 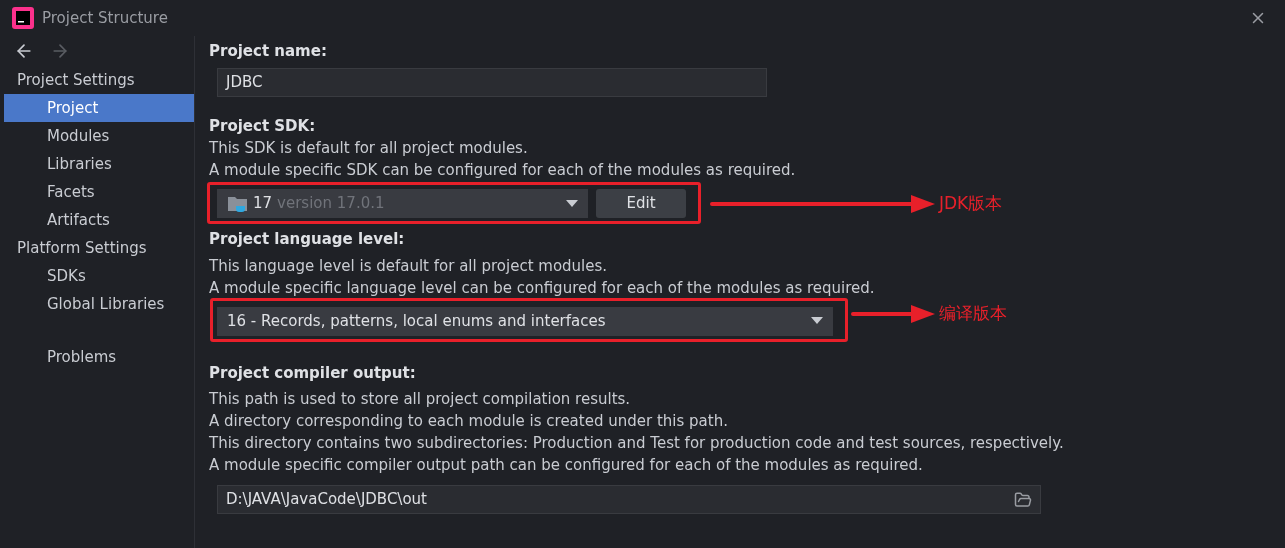 I want to click on sdk-version: version 17.0.1, so click(x=331, y=204).